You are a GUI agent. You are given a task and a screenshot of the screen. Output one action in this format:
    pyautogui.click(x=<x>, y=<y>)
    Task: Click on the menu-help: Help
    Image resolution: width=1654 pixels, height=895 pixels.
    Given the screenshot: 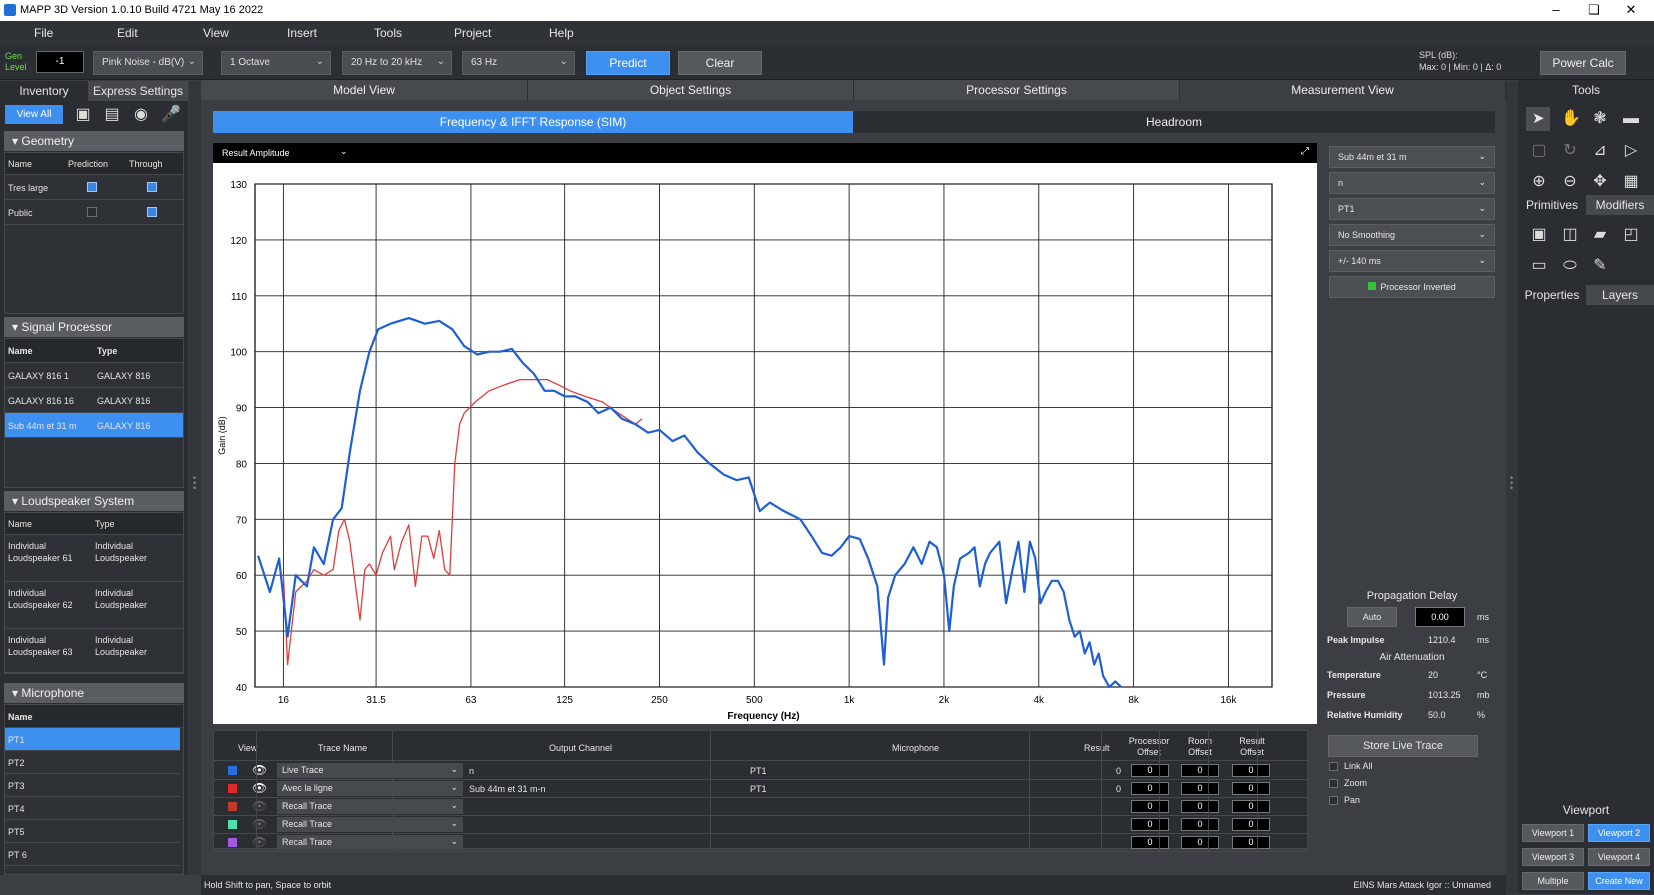 What is the action you would take?
    pyautogui.click(x=561, y=33)
    